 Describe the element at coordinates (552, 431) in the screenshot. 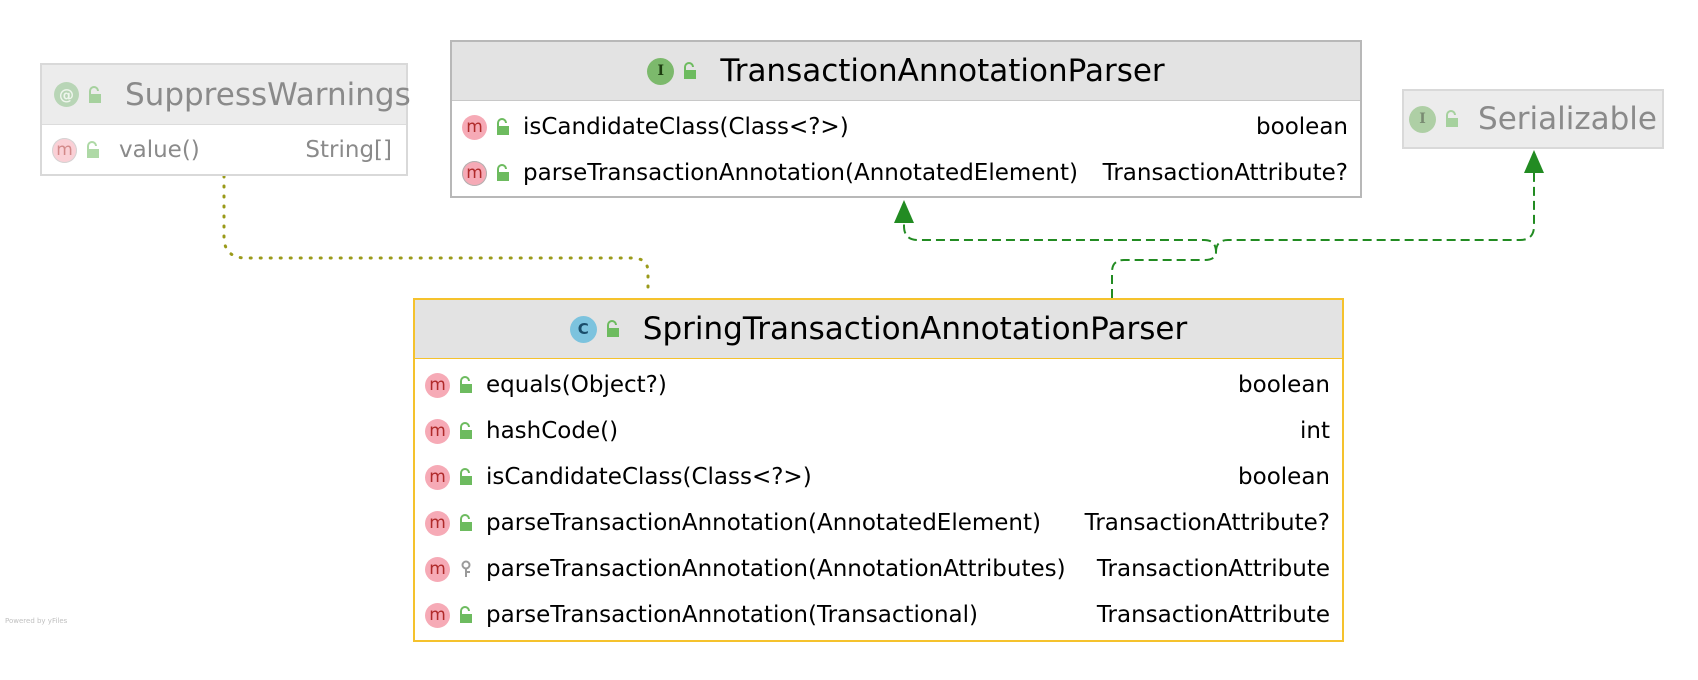

I see `member-signature: hashCode()` at that location.